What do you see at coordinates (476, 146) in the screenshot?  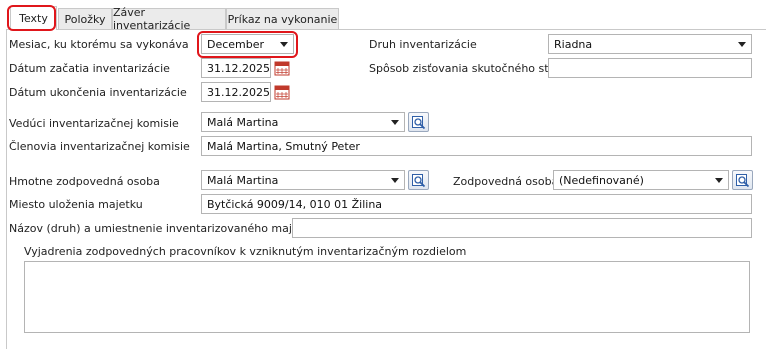 I see `members-input: Malá Martina, Smutný Peter` at bounding box center [476, 146].